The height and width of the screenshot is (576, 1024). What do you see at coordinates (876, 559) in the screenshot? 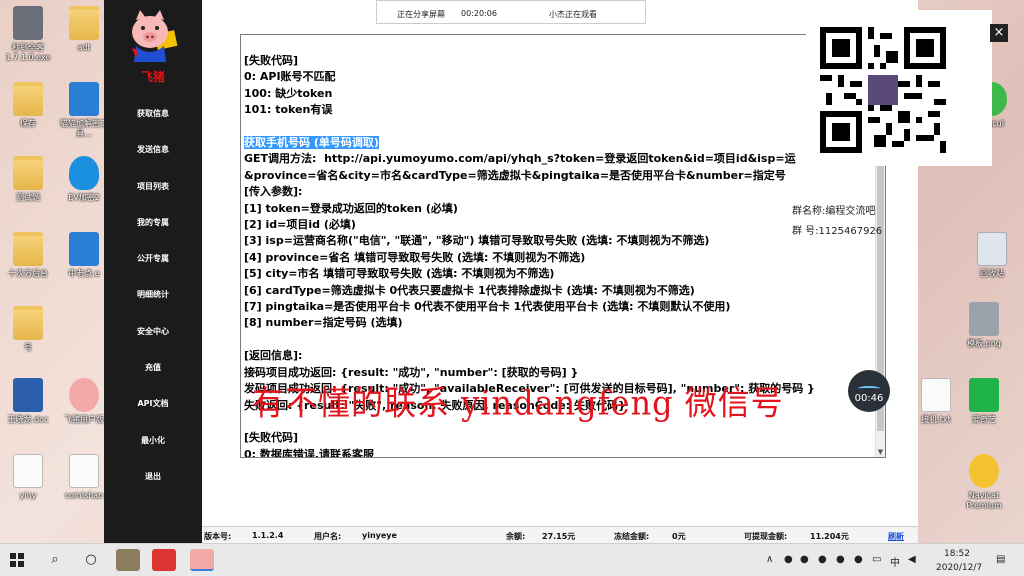
I see `network-icon: ▭` at bounding box center [876, 559].